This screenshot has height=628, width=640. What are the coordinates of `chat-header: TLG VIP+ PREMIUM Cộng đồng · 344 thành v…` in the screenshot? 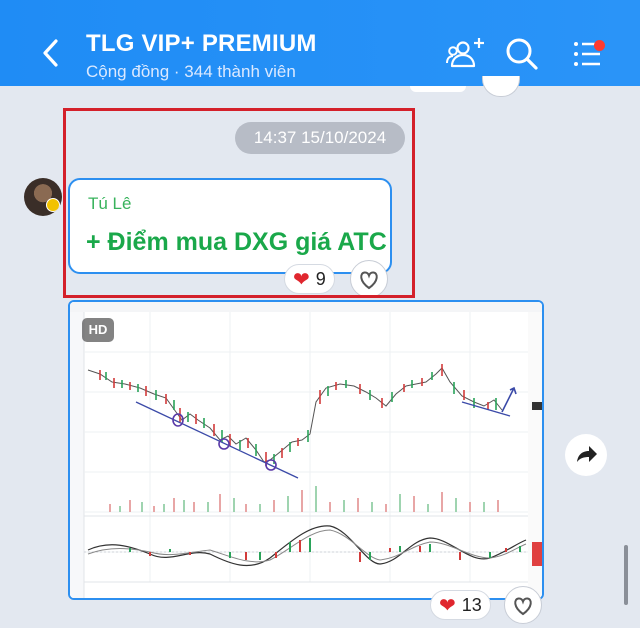 It's located at (320, 43).